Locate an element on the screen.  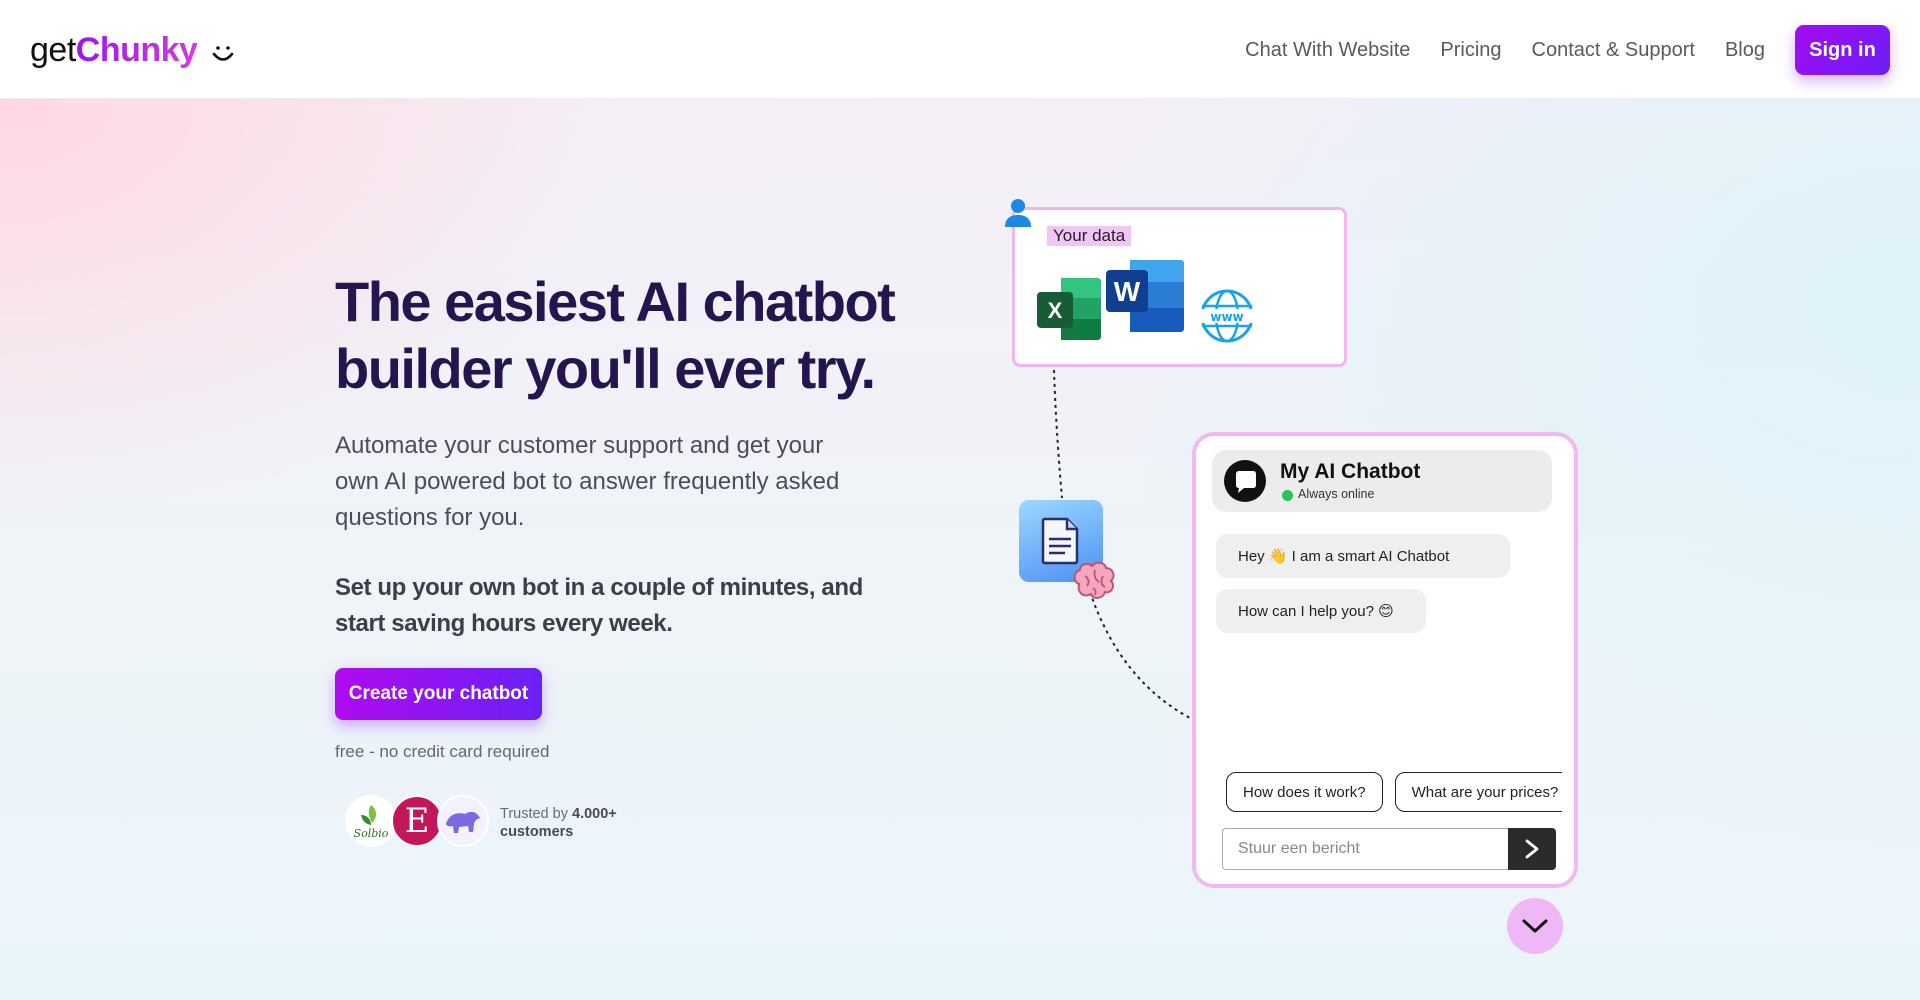
nav-blog: Blog is located at coordinates (1745, 50).